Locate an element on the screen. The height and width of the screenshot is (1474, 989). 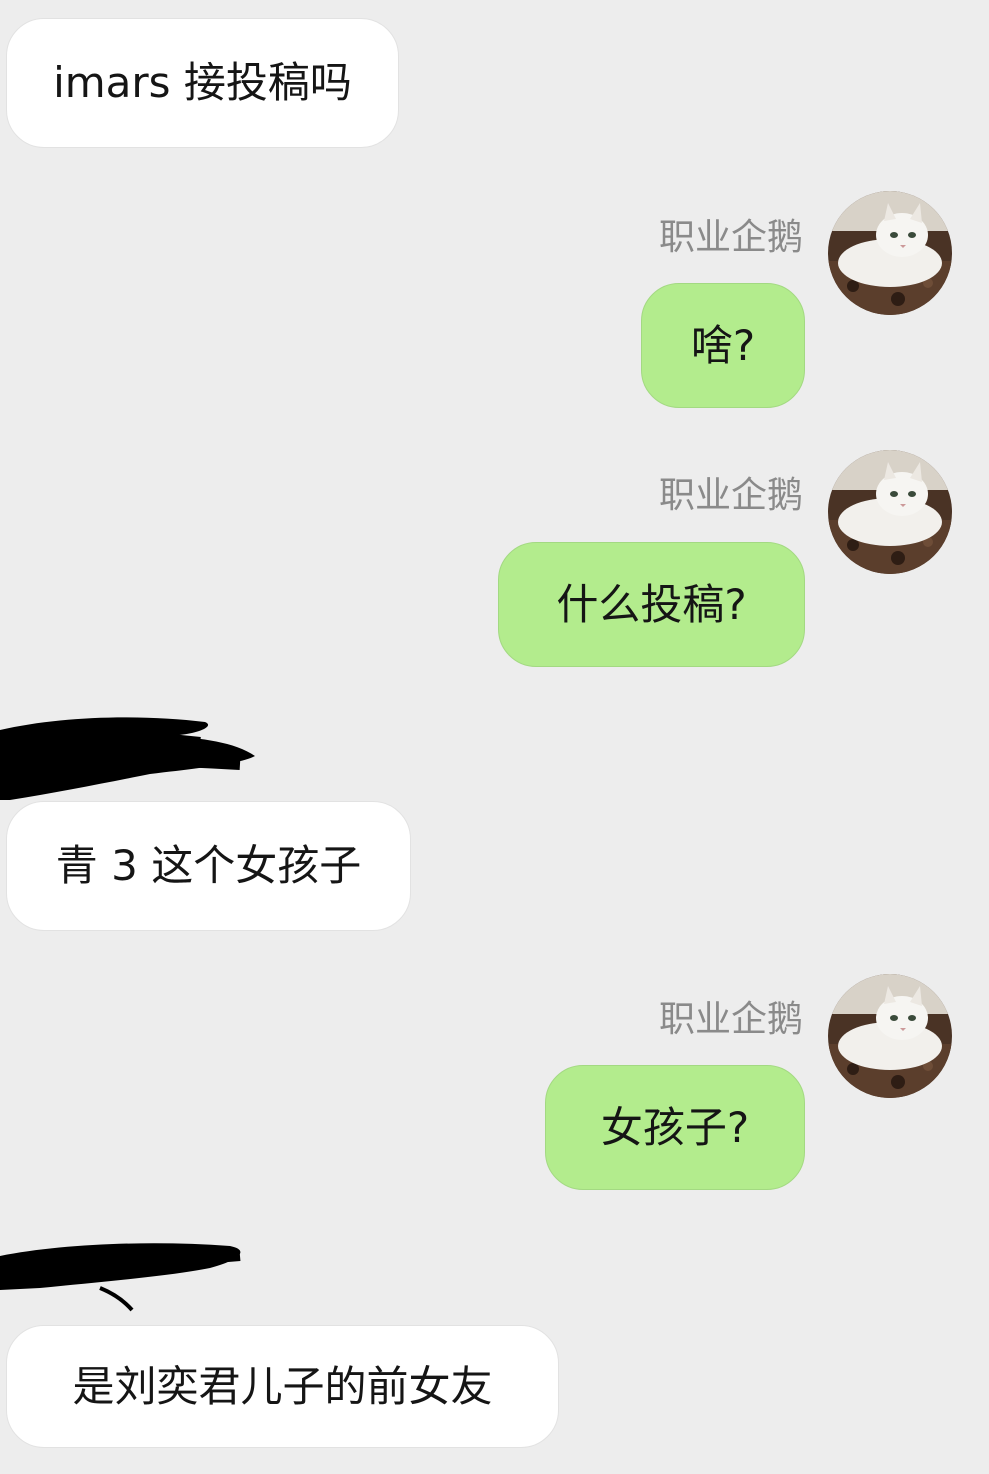
message-bubble-incoming: 是刘奕君儿子的前女友 is located at coordinates (282, 1386).